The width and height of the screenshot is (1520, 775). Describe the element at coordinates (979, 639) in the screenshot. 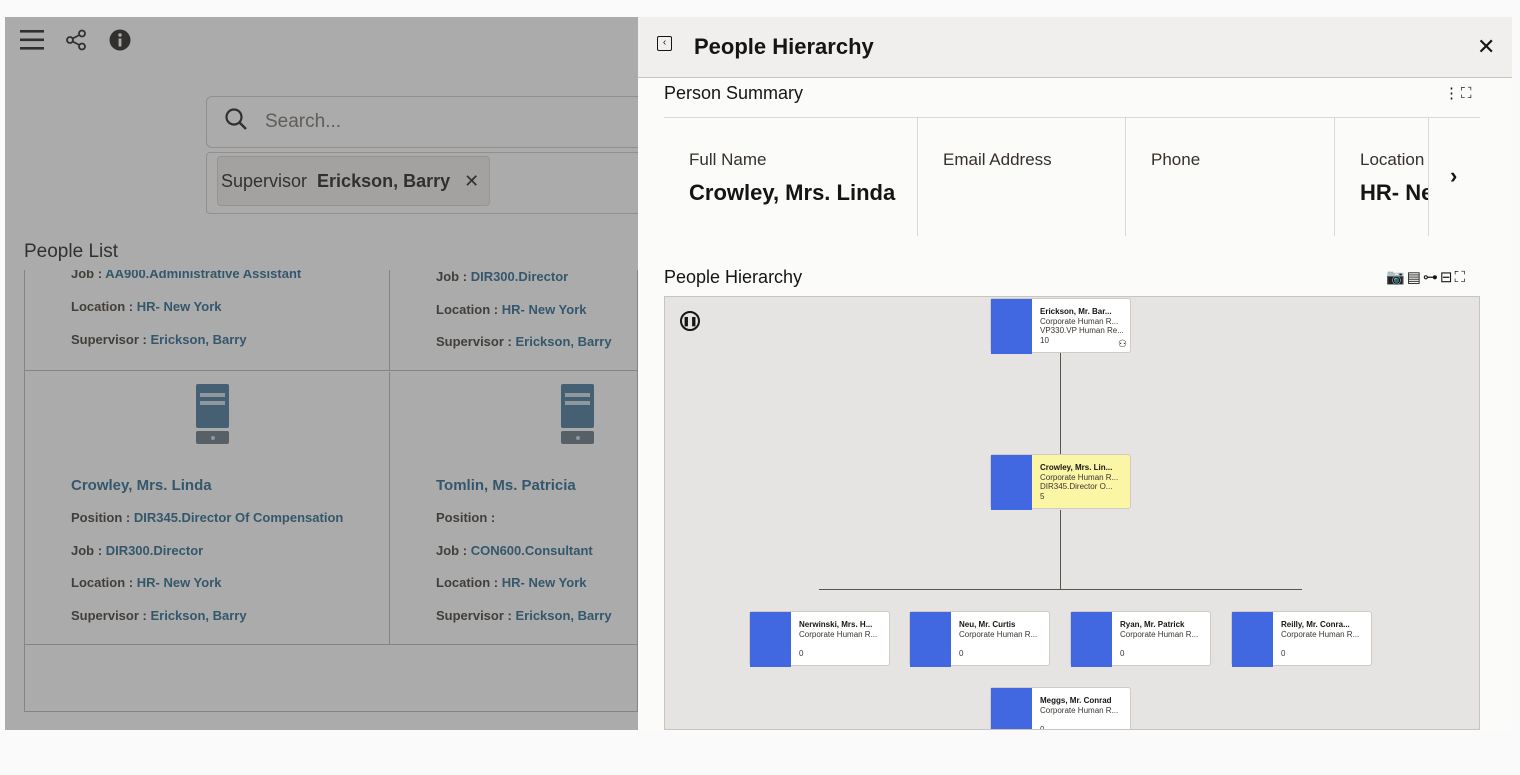

I see `org-node-child: Neu, Mr. Curtis Corporate Human R... 0` at that location.